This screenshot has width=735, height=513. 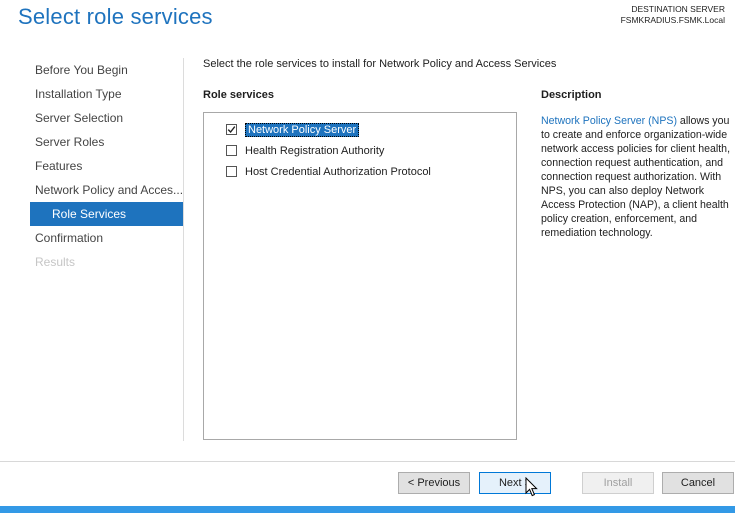 What do you see at coordinates (106, 238) in the screenshot?
I see `nav-item-confirmation: Confirmation` at bounding box center [106, 238].